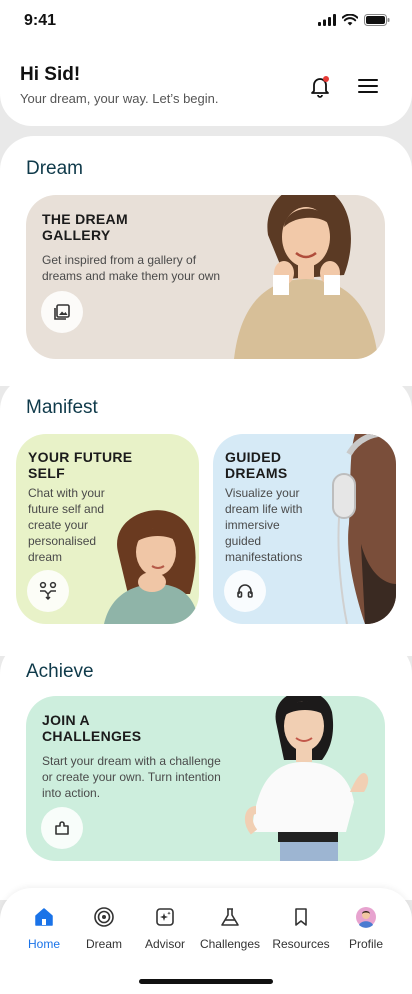 This screenshot has height=994, width=412. What do you see at coordinates (350, 20) in the screenshot?
I see `wifi-icon` at bounding box center [350, 20].